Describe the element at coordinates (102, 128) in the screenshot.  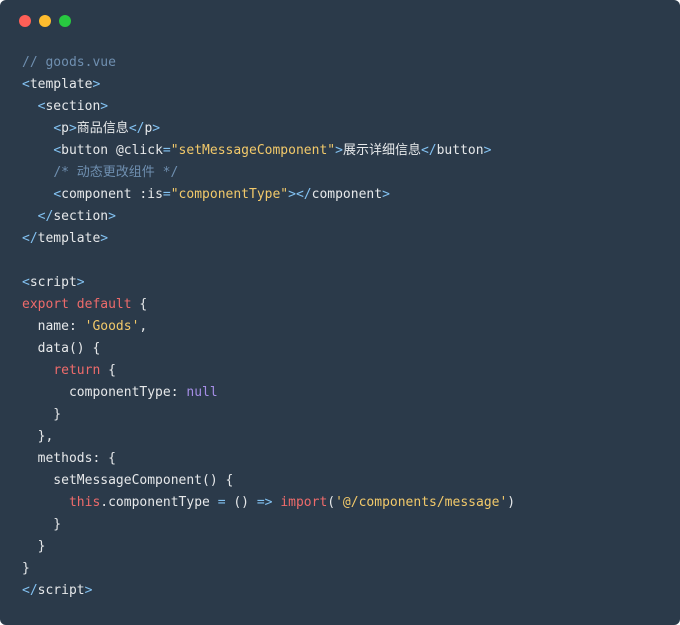
I see `code-token: 商品信息` at that location.